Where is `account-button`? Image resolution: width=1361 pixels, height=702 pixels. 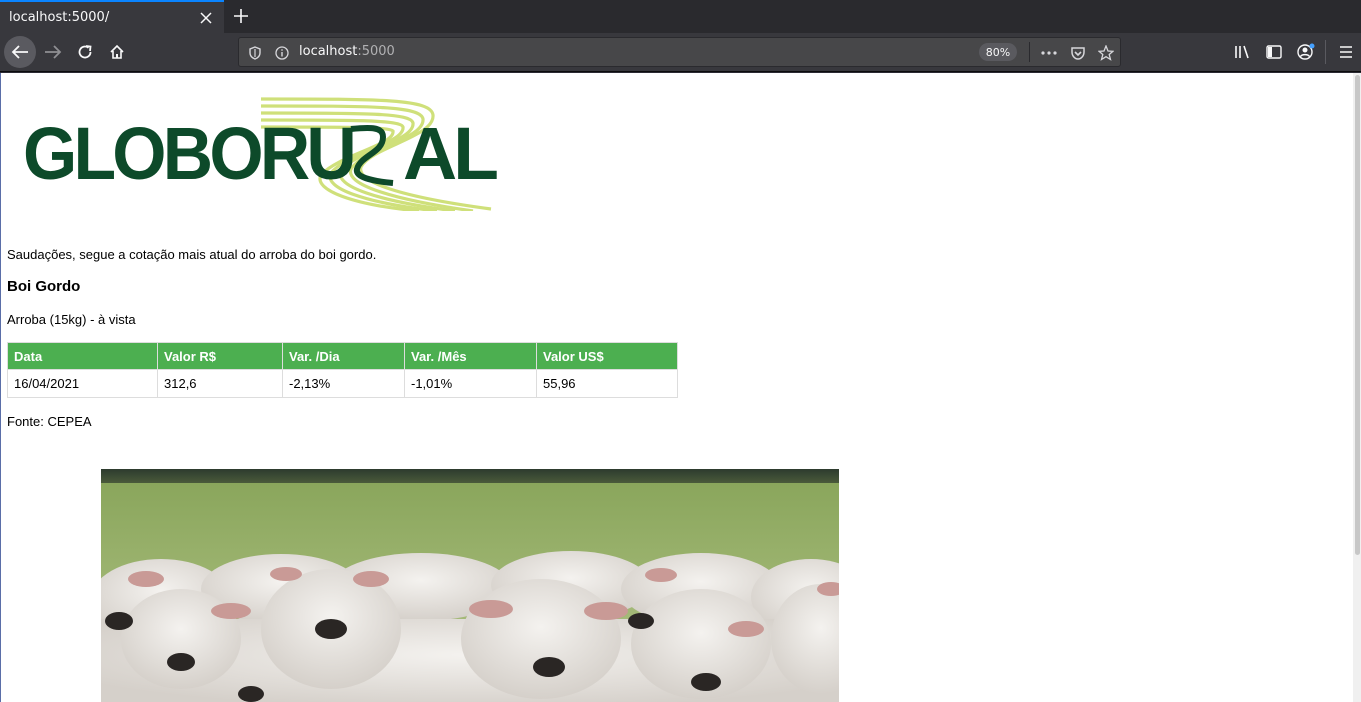 account-button is located at coordinates (1306, 52).